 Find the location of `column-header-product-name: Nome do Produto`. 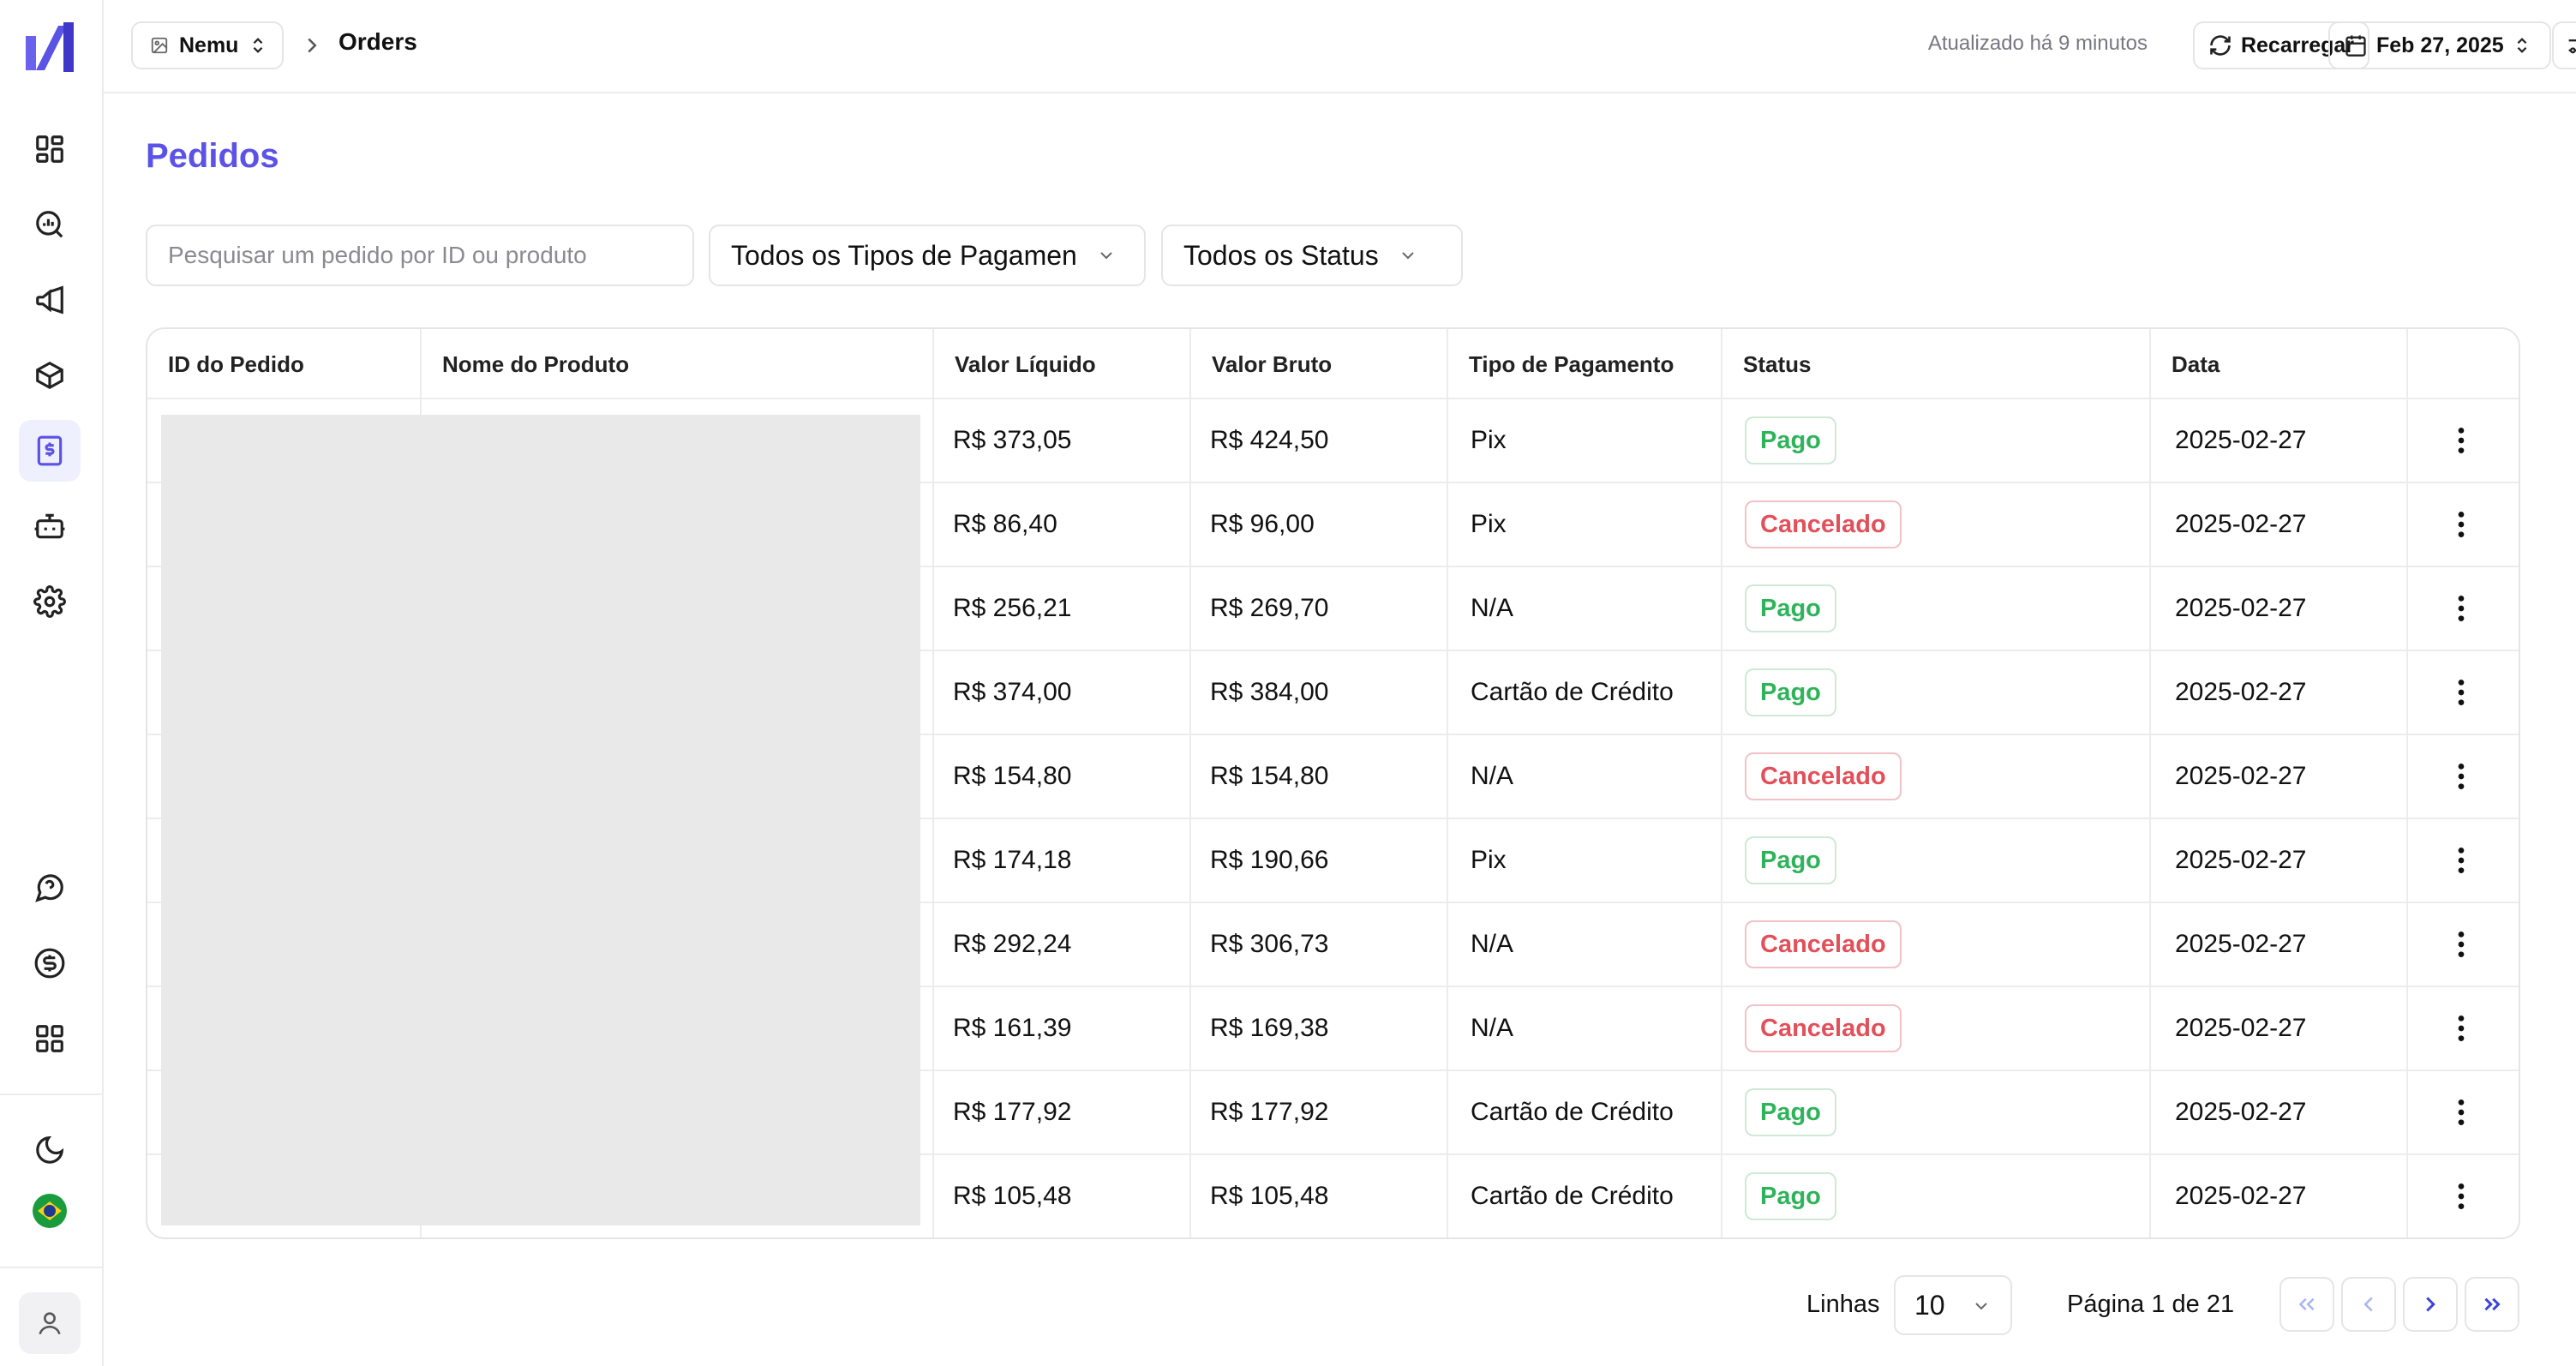

column-header-product-name: Nome do Produto is located at coordinates (678, 364).